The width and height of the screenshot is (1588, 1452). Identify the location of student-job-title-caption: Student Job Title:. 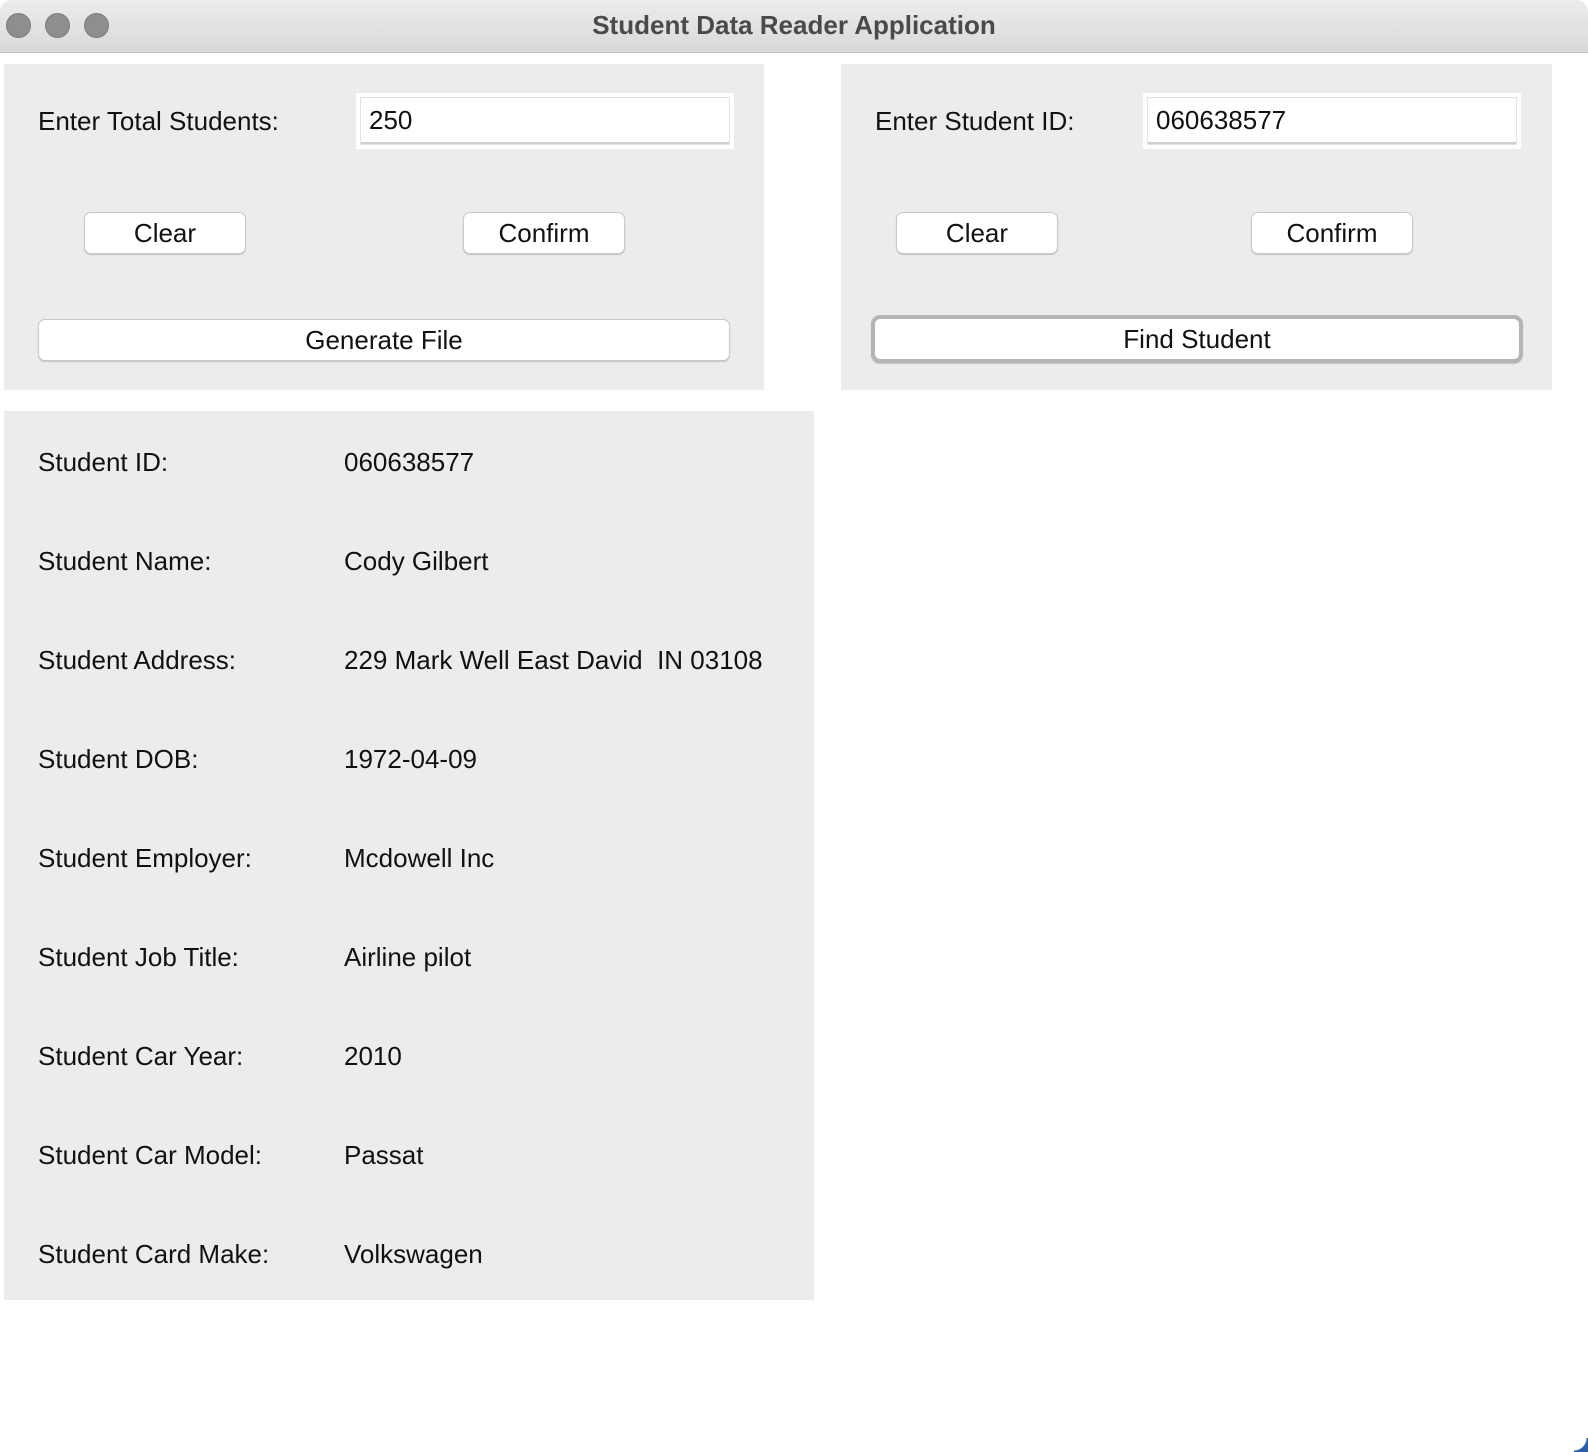
(138, 957).